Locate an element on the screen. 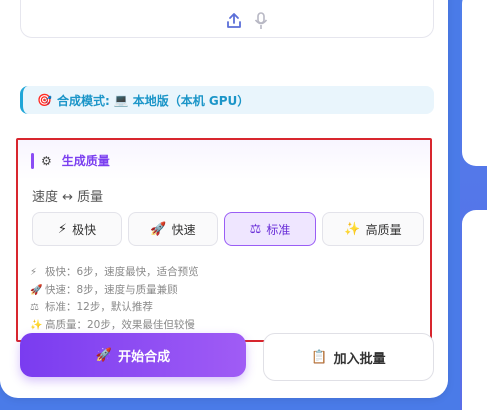  quality-header: ⚙ 生成质量 is located at coordinates (70, 160).